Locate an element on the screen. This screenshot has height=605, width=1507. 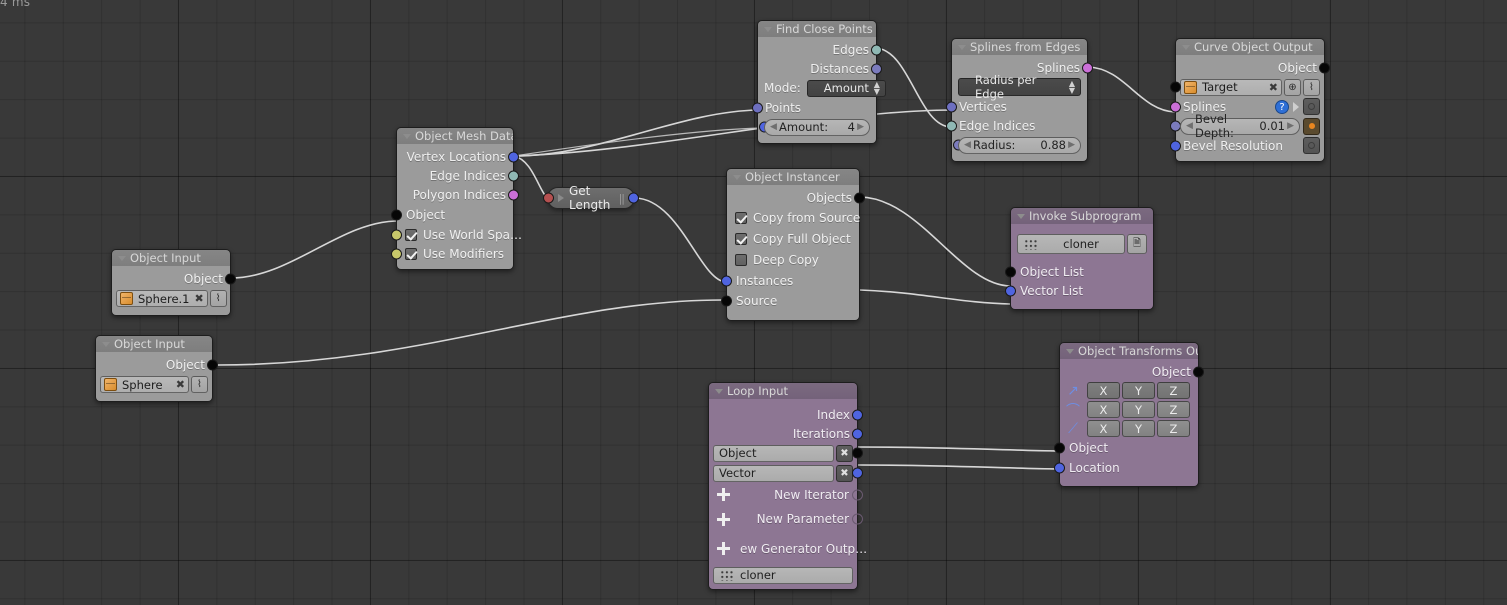
socket-splines is located at coordinates (1087, 67).